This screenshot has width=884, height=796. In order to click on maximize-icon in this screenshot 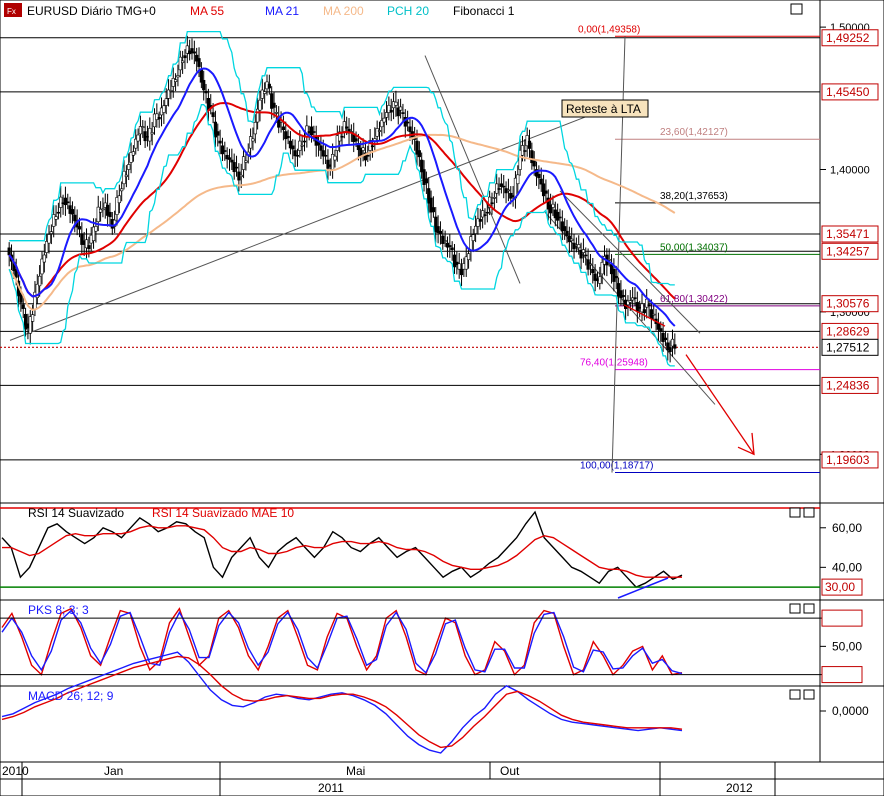, I will do `click(796, 9)`.